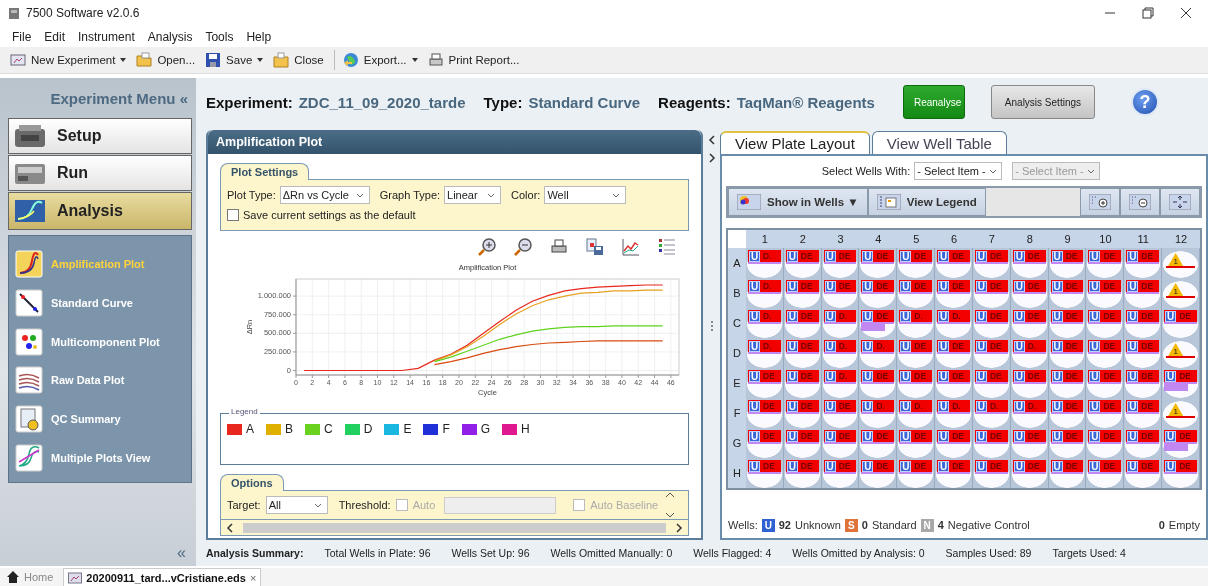 The height and width of the screenshot is (586, 1208). What do you see at coordinates (795, 142) in the screenshot?
I see `tab: View Plate Layout` at bounding box center [795, 142].